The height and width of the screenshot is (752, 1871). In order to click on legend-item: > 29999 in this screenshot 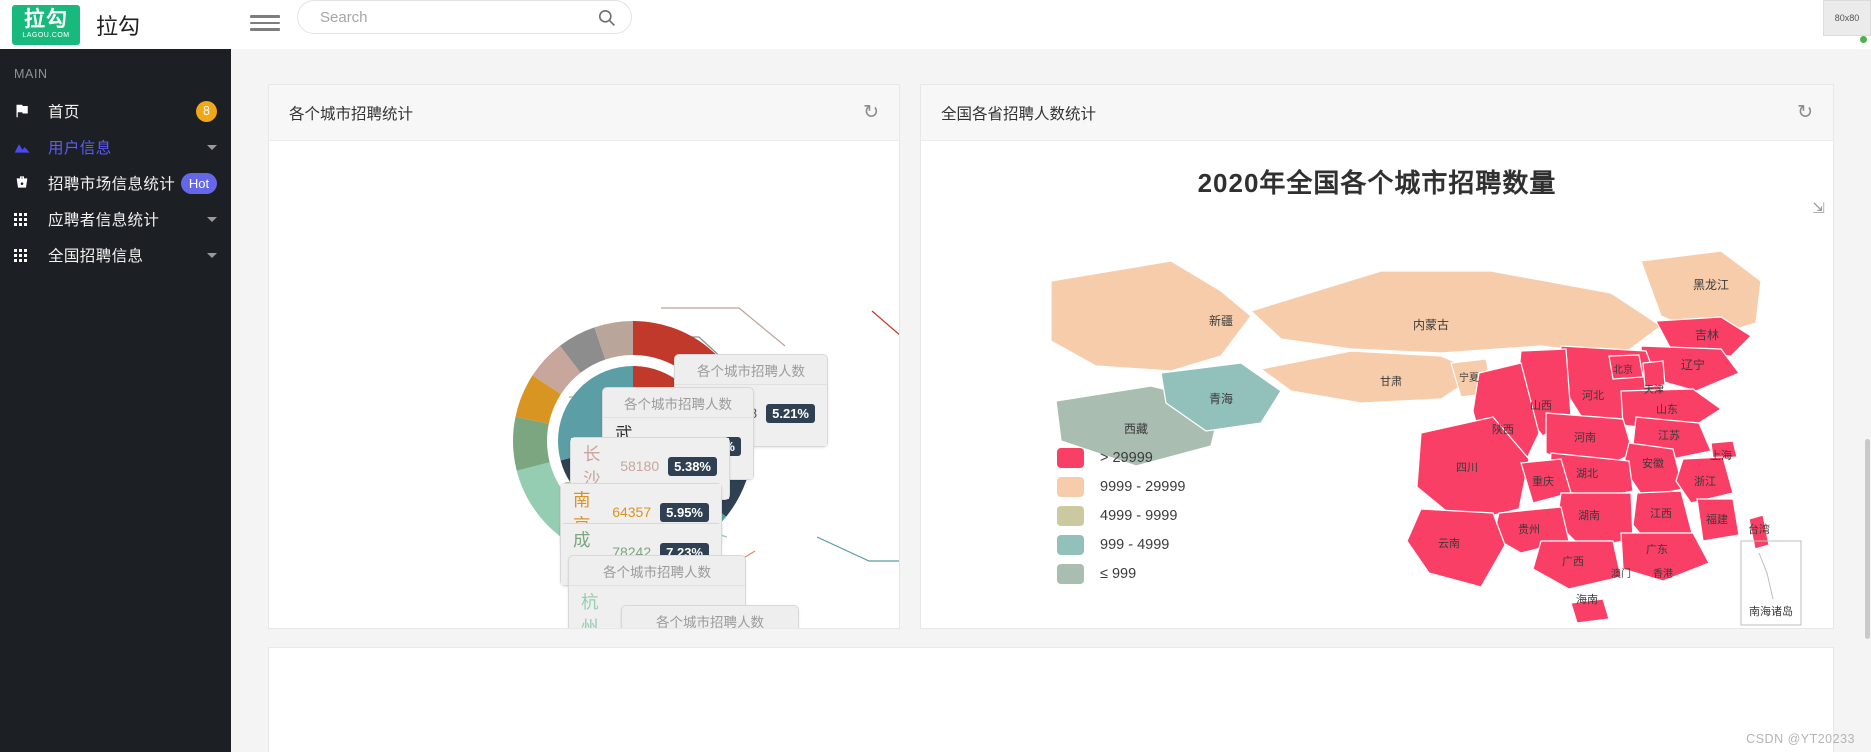, I will do `click(1121, 458)`.